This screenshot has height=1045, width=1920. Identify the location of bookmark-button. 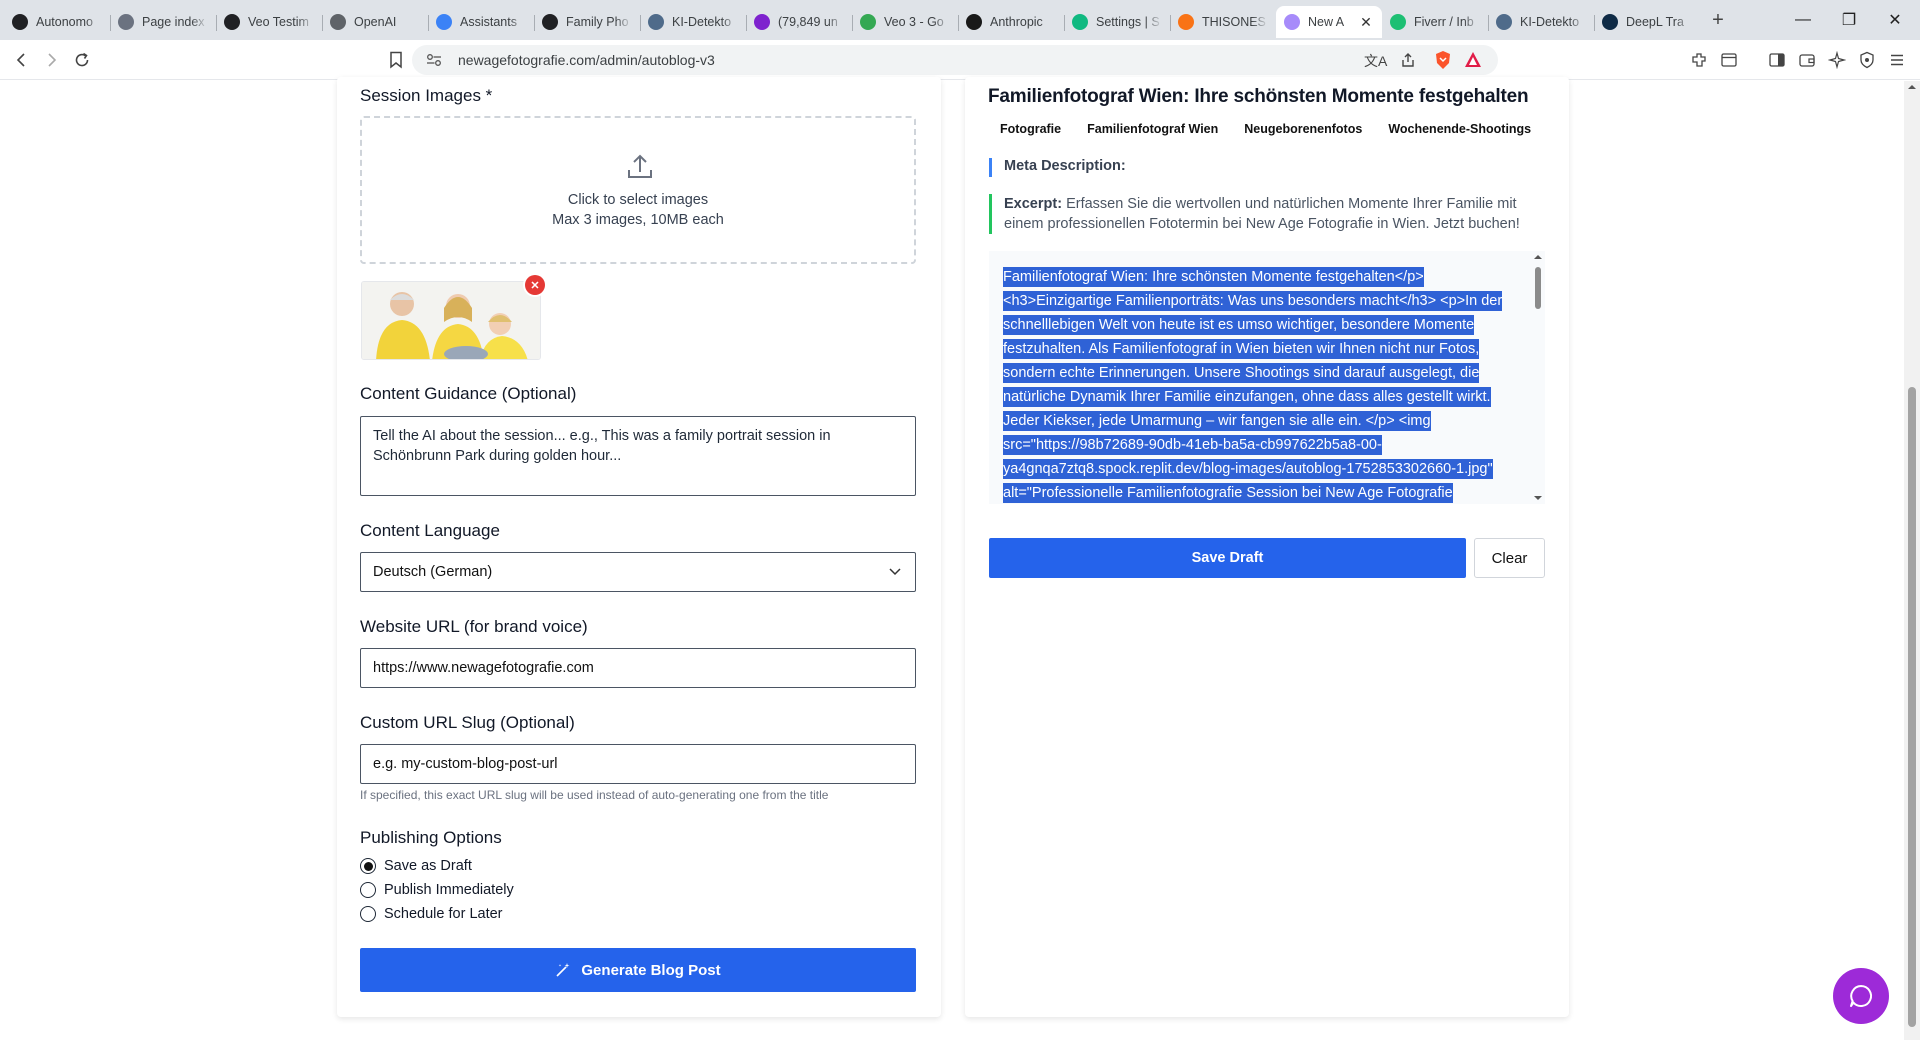
(396, 60).